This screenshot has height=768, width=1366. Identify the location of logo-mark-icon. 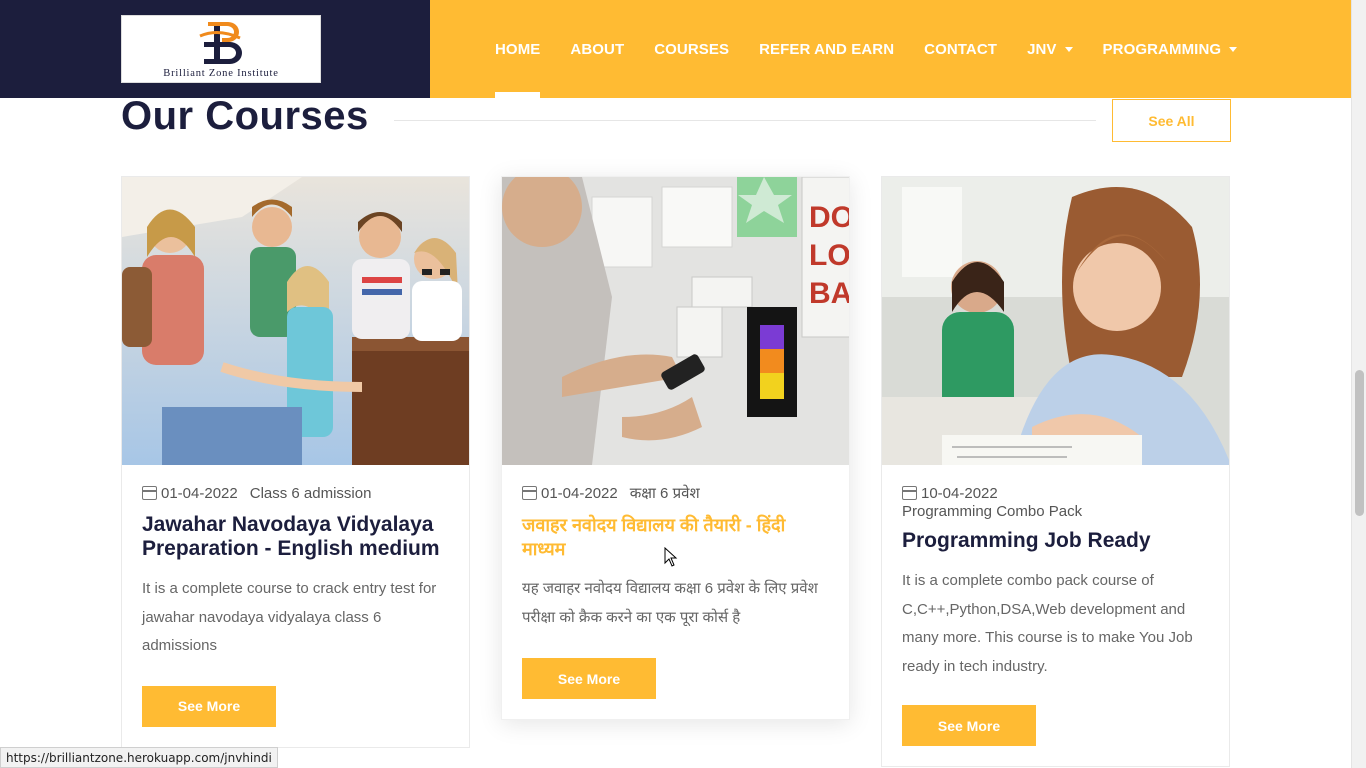
(220, 43).